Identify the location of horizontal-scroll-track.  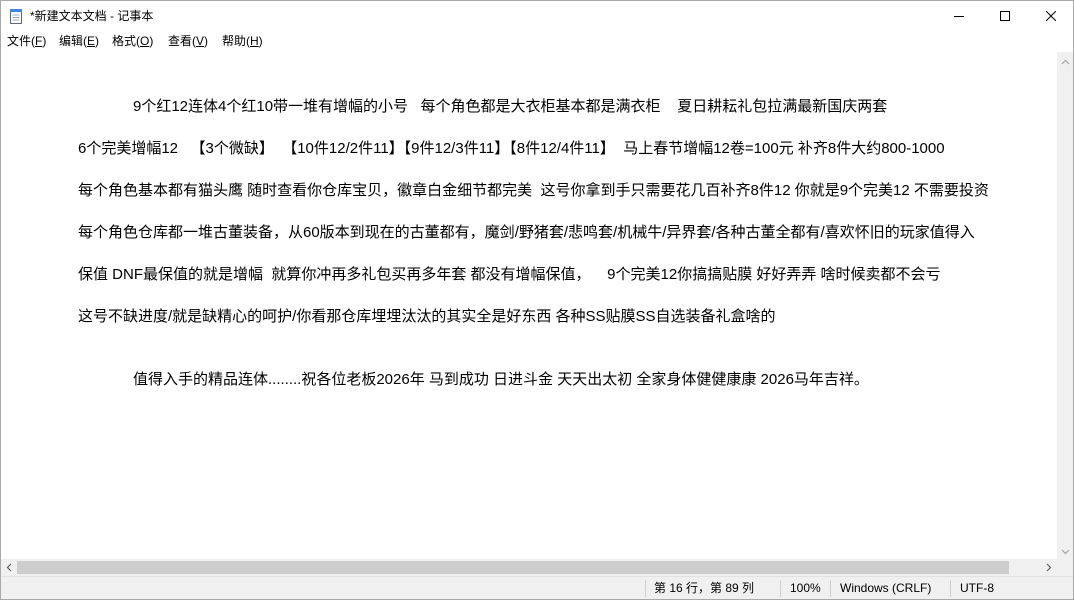
(528, 567).